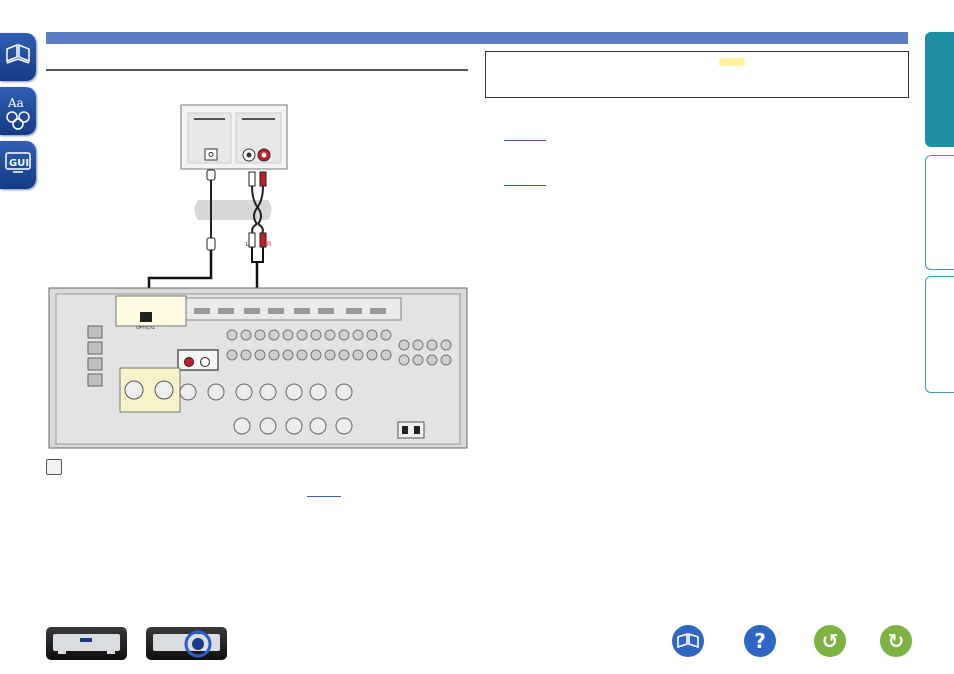  I want to click on forward-button: ↻, so click(896, 641).